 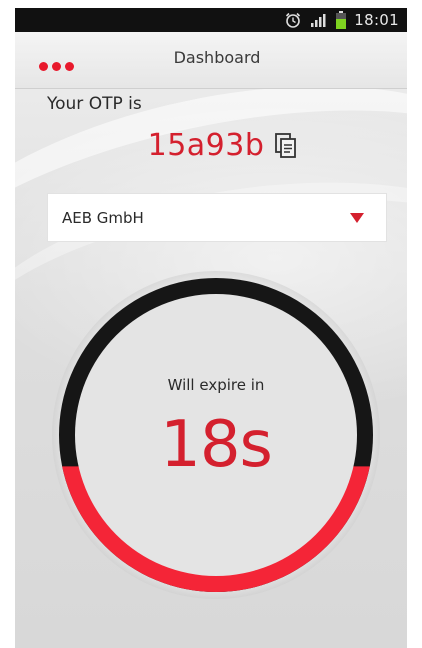 I want to click on status-bar: 18:01, so click(x=211, y=20).